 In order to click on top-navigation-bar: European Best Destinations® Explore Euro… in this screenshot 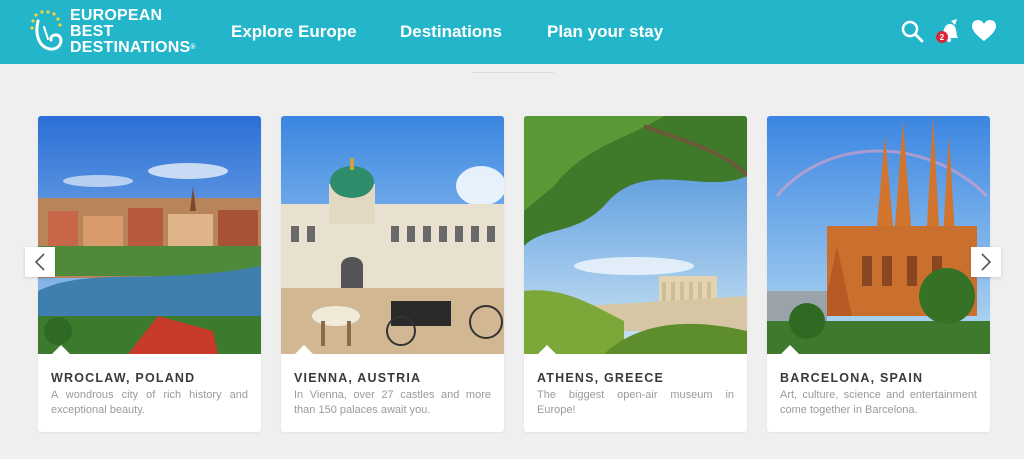, I will do `click(512, 32)`.